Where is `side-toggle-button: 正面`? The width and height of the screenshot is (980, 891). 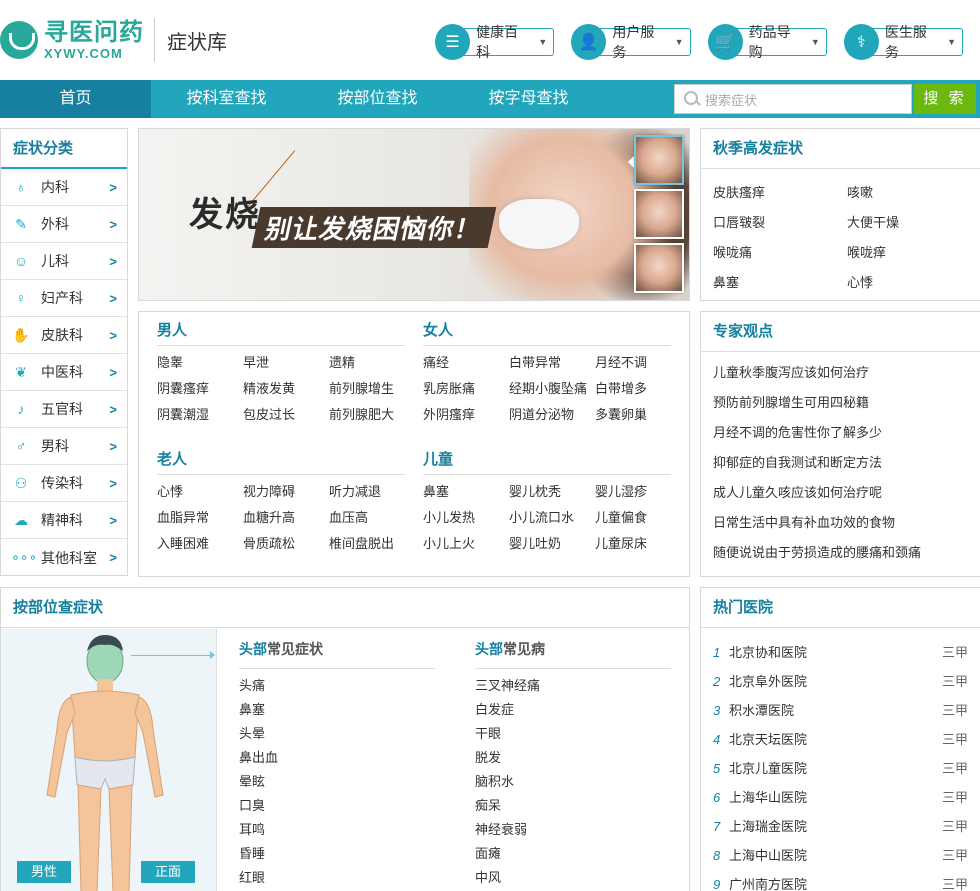 side-toggle-button: 正面 is located at coordinates (168, 872).